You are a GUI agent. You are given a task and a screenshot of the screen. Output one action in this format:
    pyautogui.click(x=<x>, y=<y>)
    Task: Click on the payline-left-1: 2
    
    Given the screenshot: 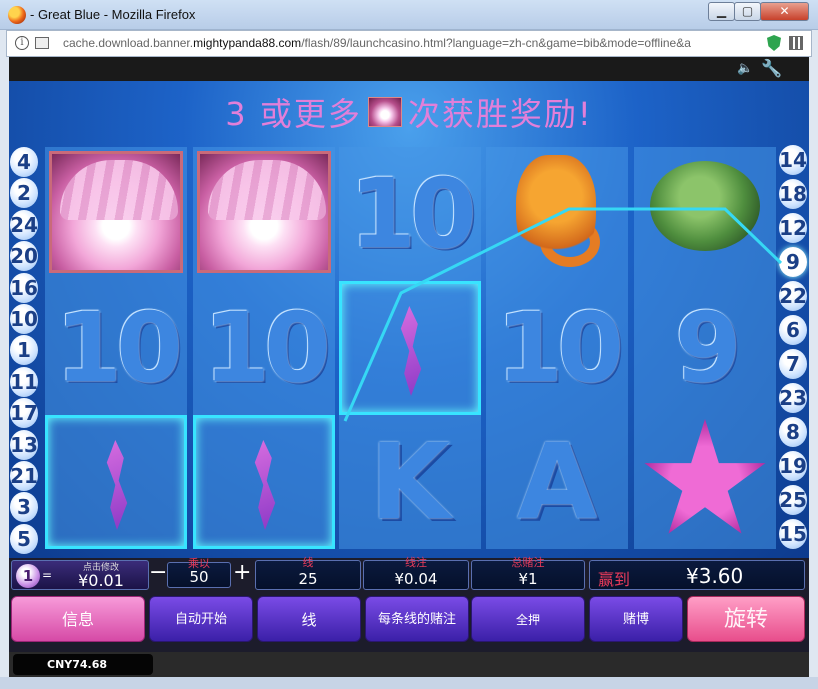 What is the action you would take?
    pyautogui.click(x=24, y=193)
    